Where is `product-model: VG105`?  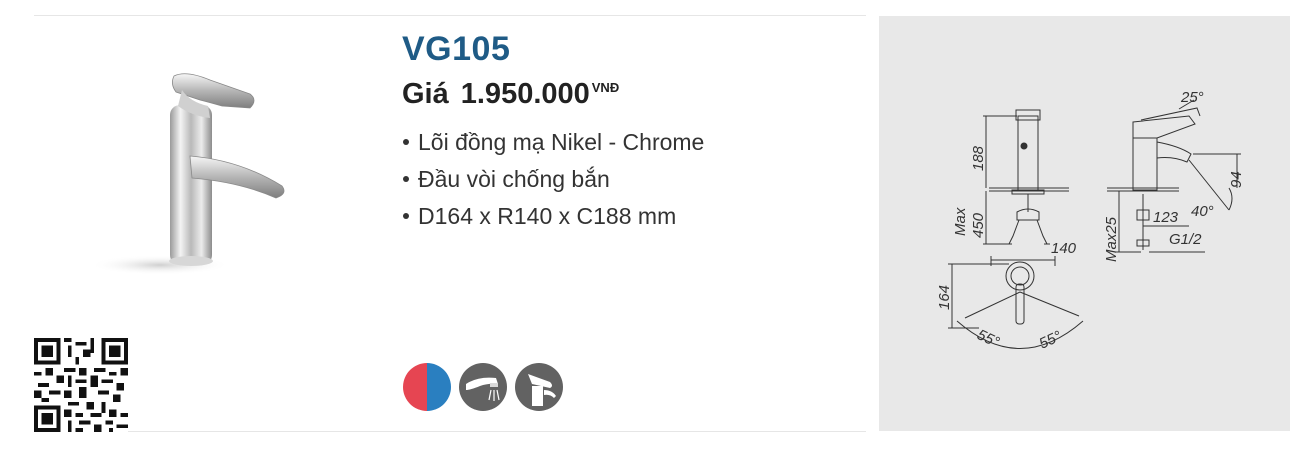 product-model: VG105 is located at coordinates (456, 49).